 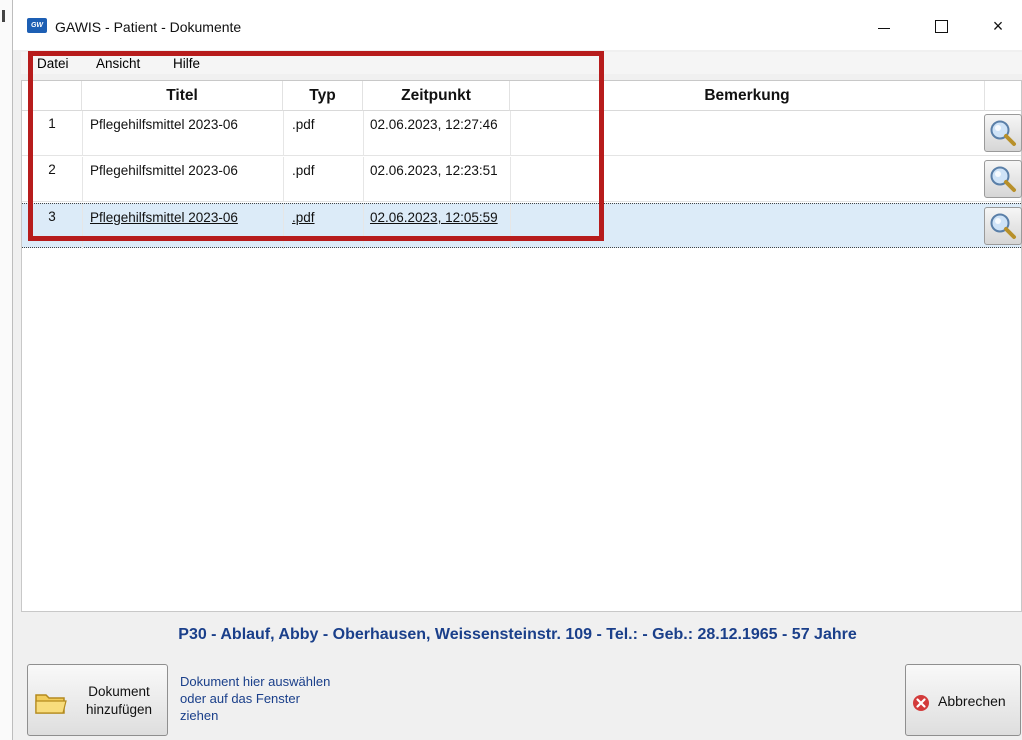 What do you see at coordinates (255, 681) in the screenshot?
I see `drop-hint-line1: Dokument hier auswählen` at bounding box center [255, 681].